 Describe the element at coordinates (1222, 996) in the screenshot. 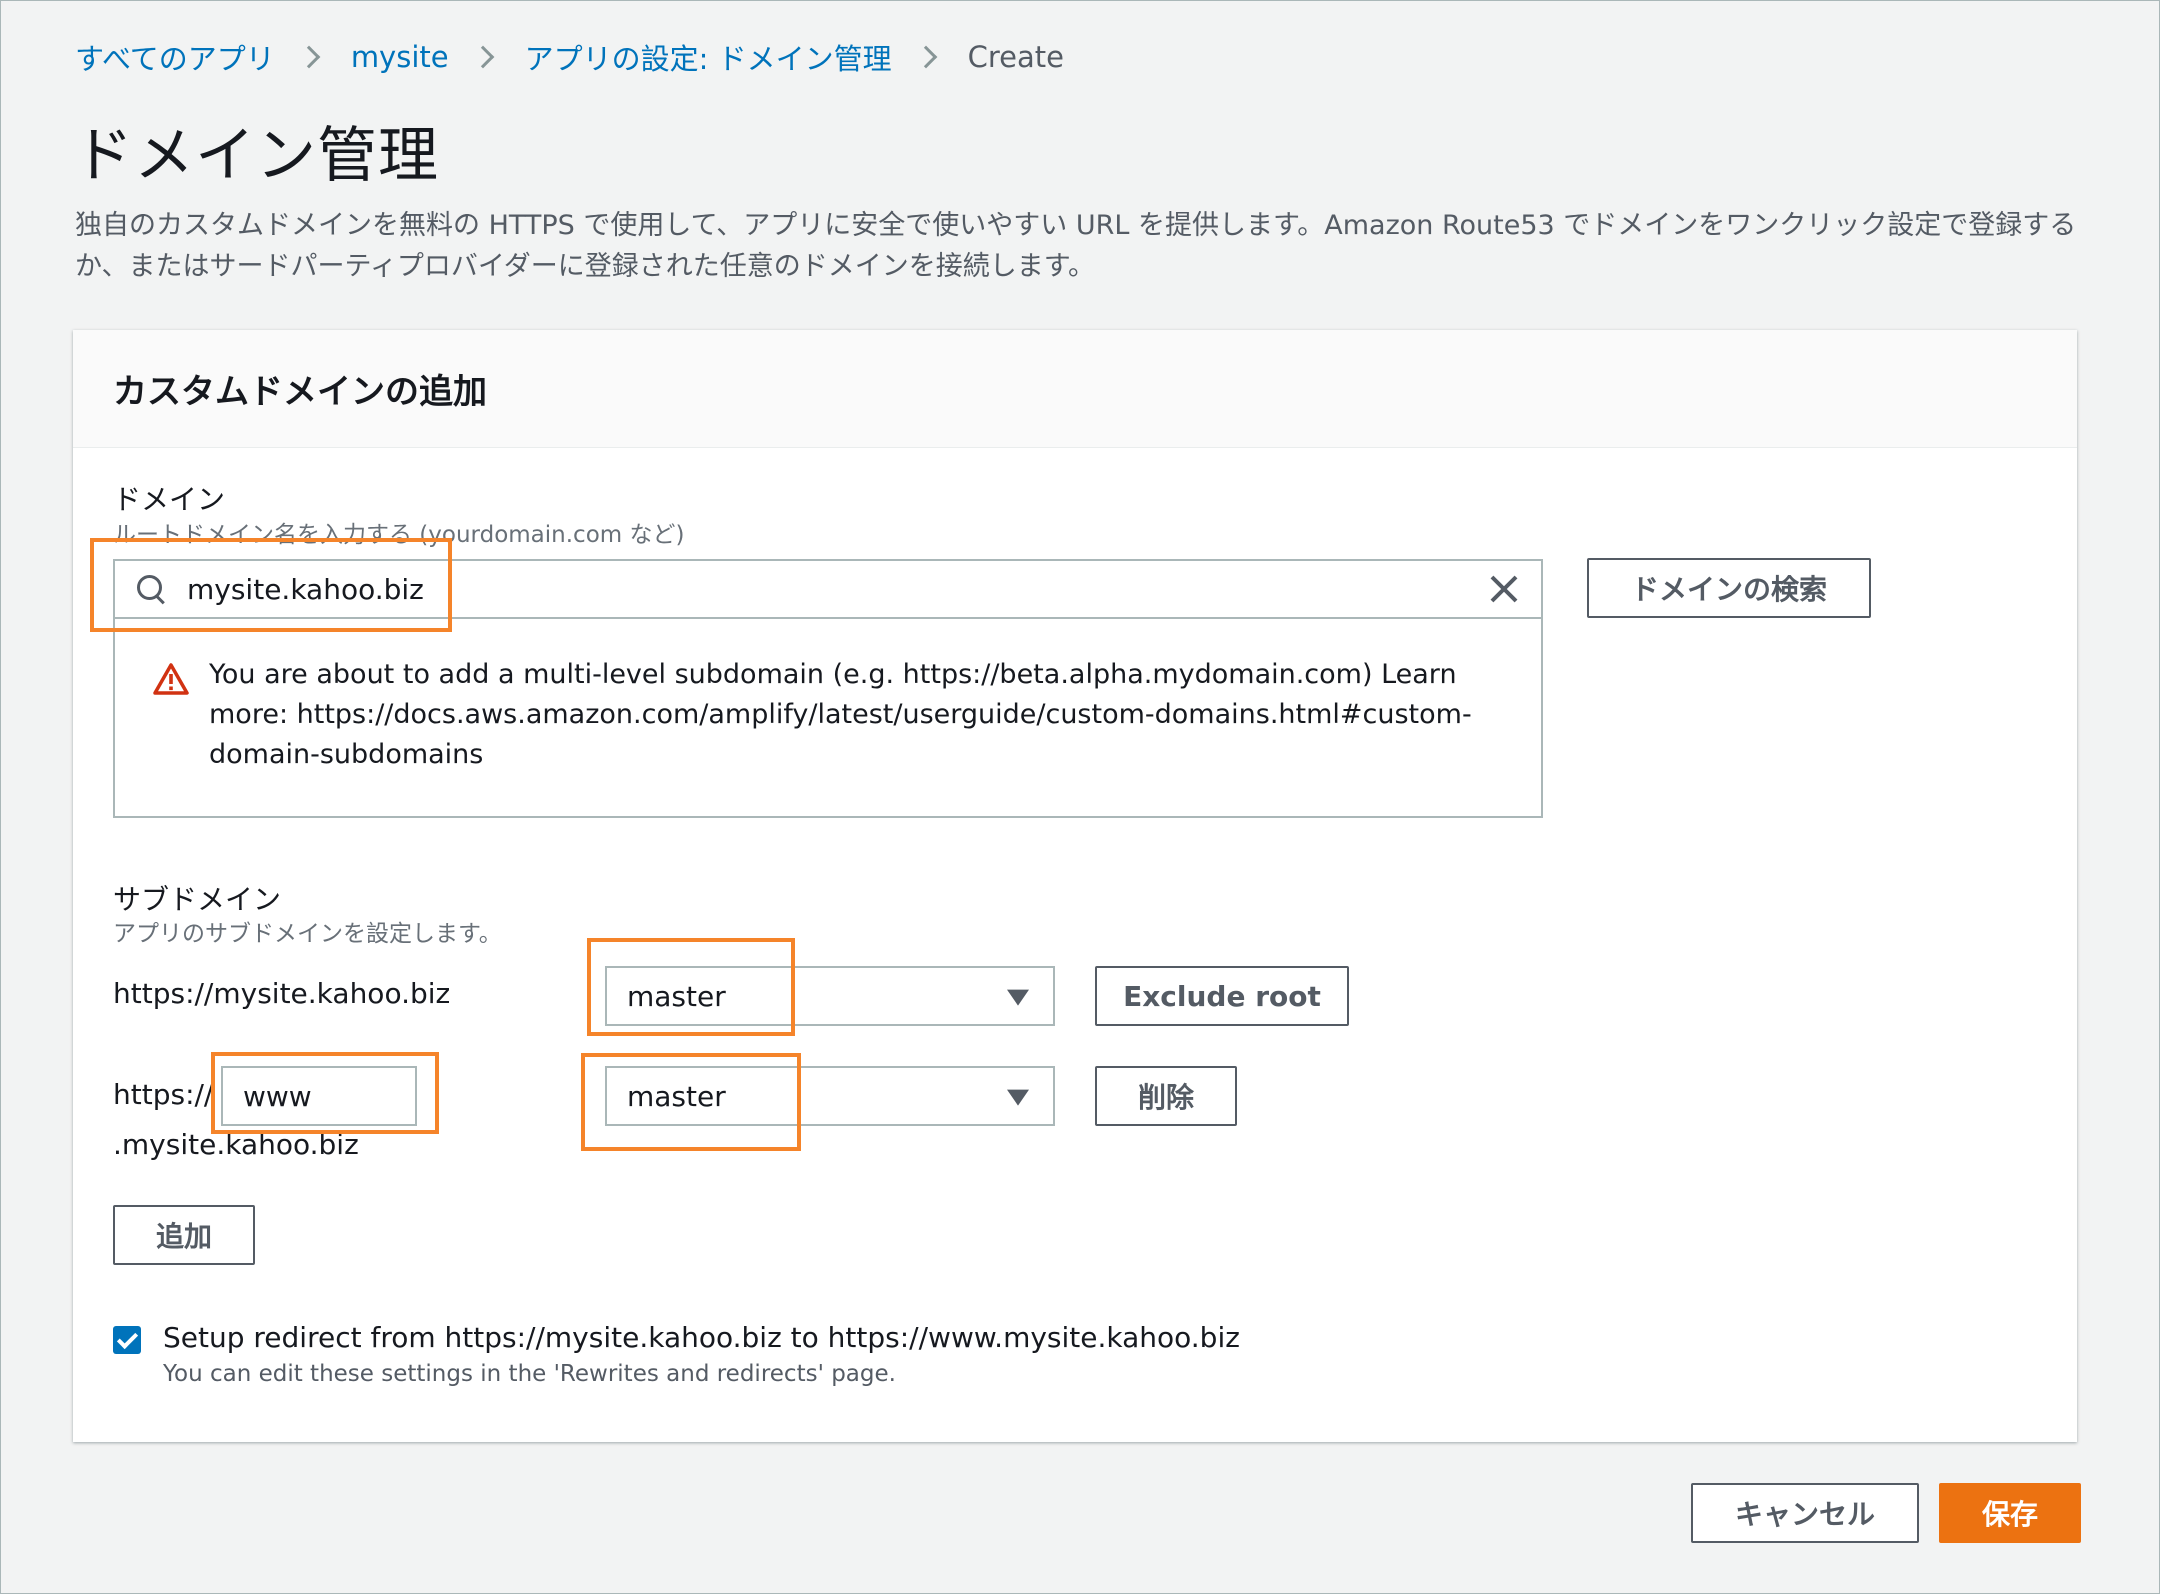

I see `exclude-root-button: Exclude root` at that location.